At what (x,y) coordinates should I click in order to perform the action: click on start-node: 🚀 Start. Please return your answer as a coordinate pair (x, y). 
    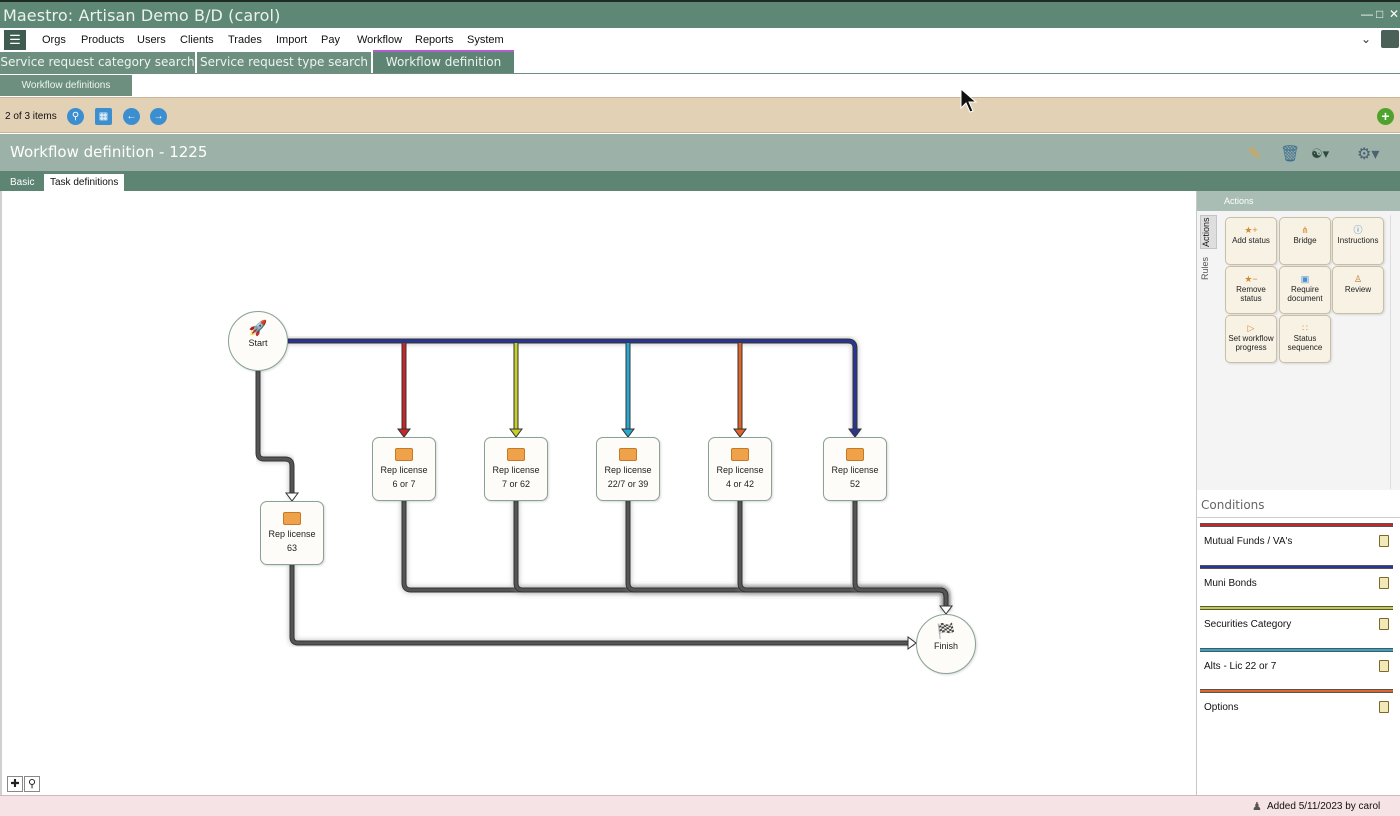
    Looking at the image, I should click on (258, 341).